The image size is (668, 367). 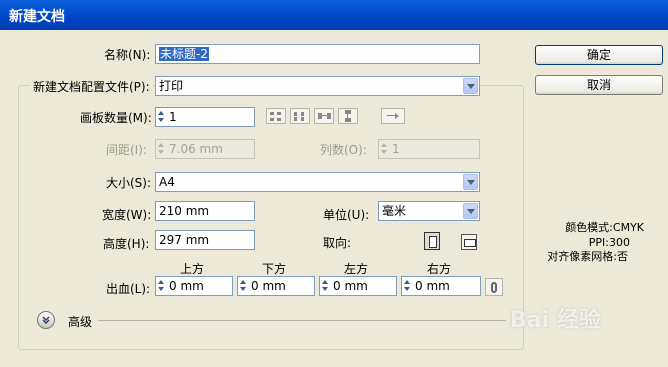 I want to click on spacing-value: 7.06 mm, so click(x=196, y=149).